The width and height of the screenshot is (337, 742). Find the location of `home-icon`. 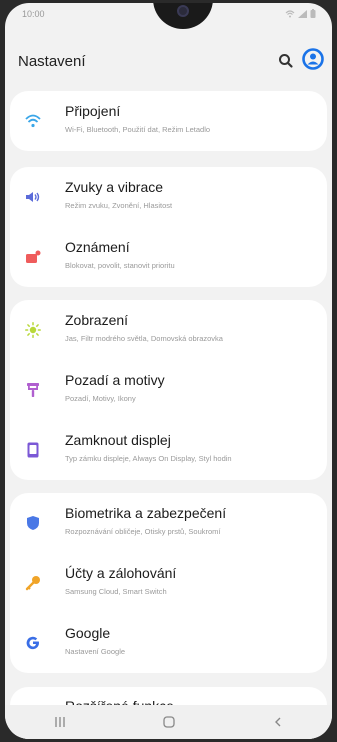

home-icon is located at coordinates (168, 722).